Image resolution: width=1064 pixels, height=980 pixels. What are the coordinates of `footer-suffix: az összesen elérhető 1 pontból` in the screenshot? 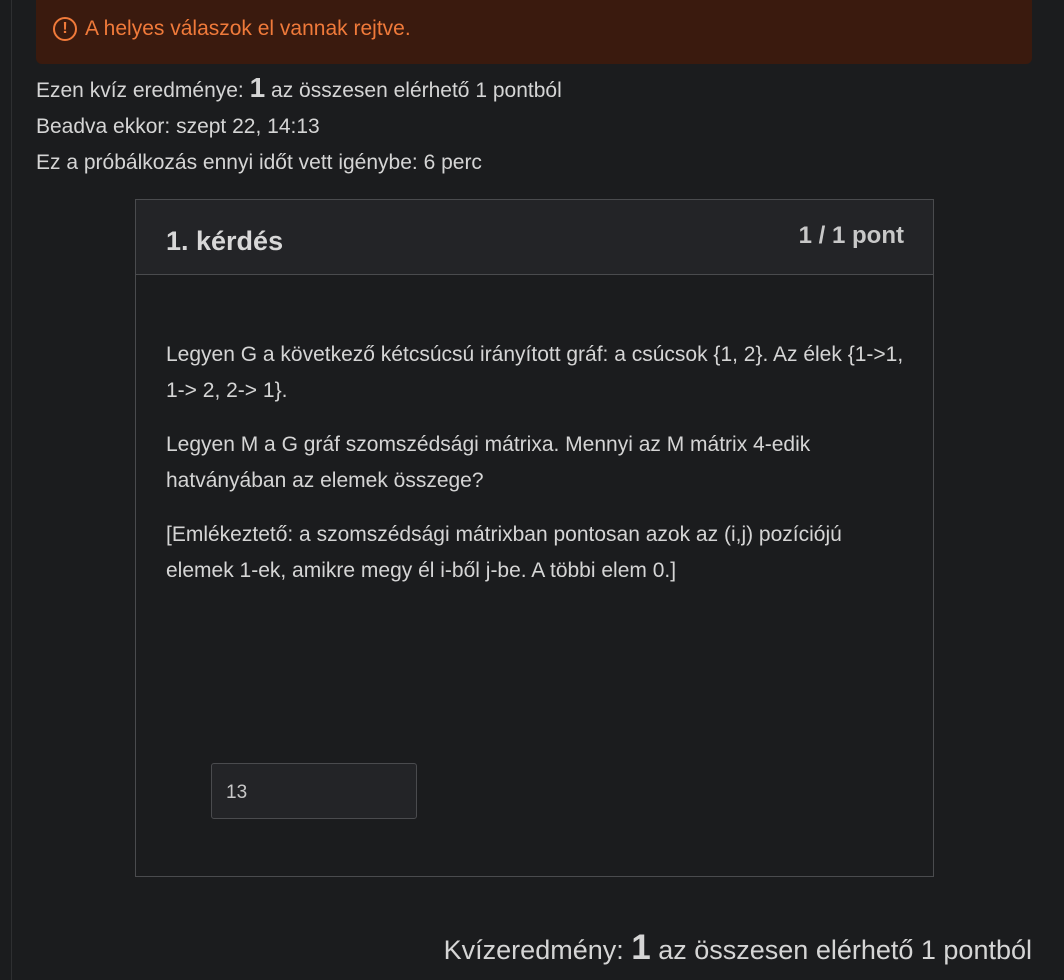 It's located at (845, 950).